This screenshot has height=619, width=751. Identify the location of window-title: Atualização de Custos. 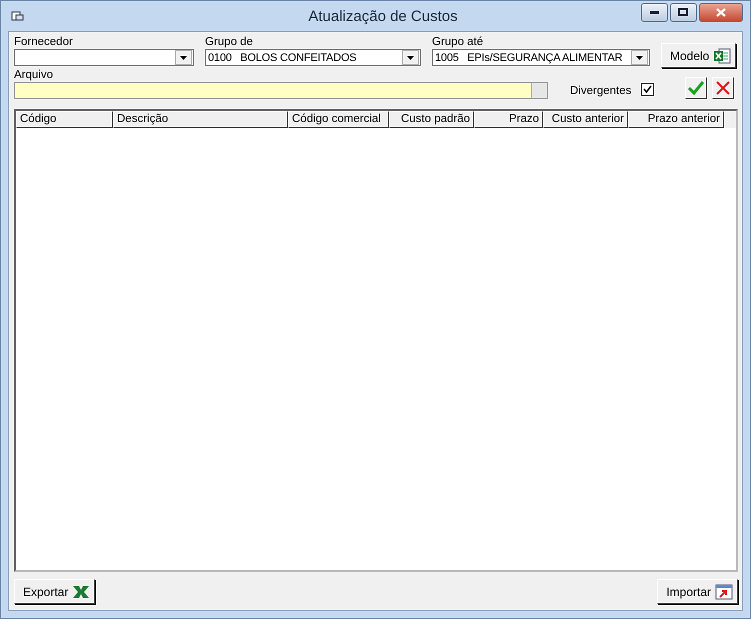
(382, 16).